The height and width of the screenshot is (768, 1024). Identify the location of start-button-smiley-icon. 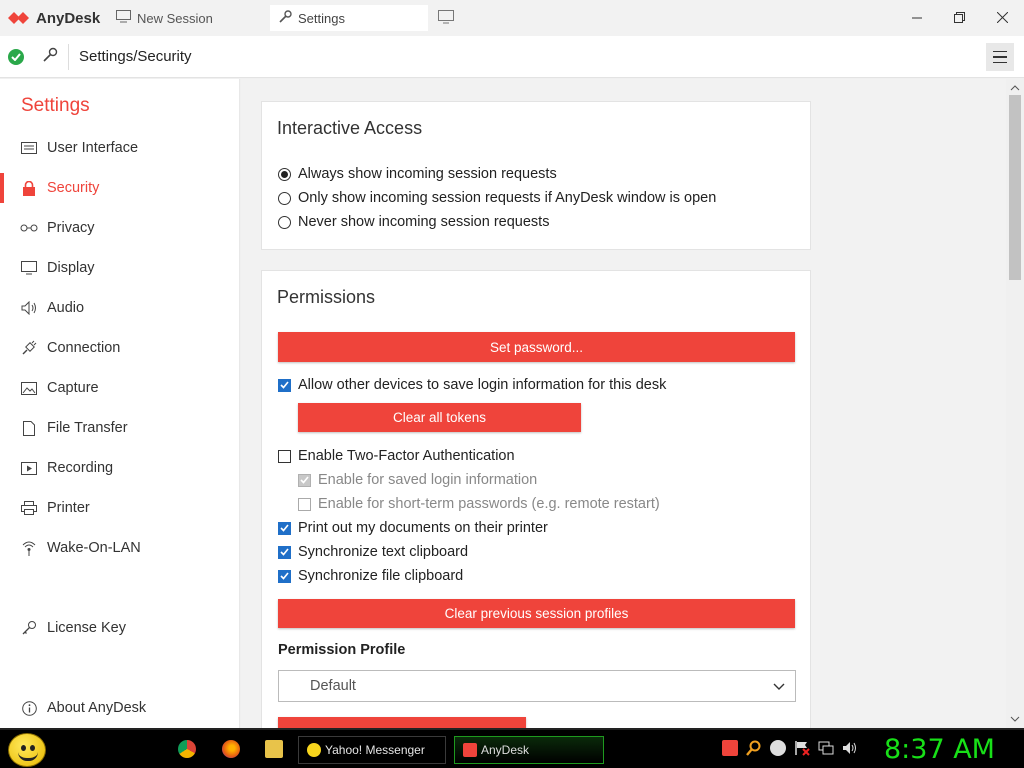
(27, 750).